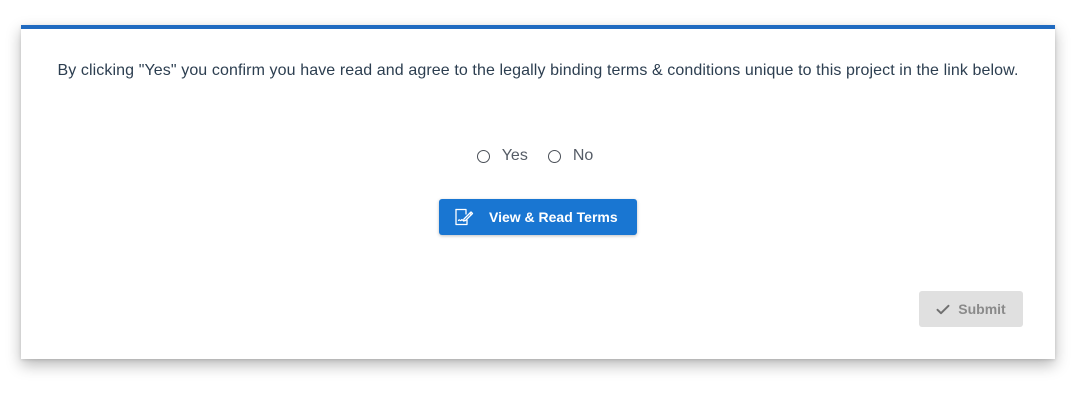  Describe the element at coordinates (553, 217) in the screenshot. I see `view-terms-label: View & Read Terms` at that location.